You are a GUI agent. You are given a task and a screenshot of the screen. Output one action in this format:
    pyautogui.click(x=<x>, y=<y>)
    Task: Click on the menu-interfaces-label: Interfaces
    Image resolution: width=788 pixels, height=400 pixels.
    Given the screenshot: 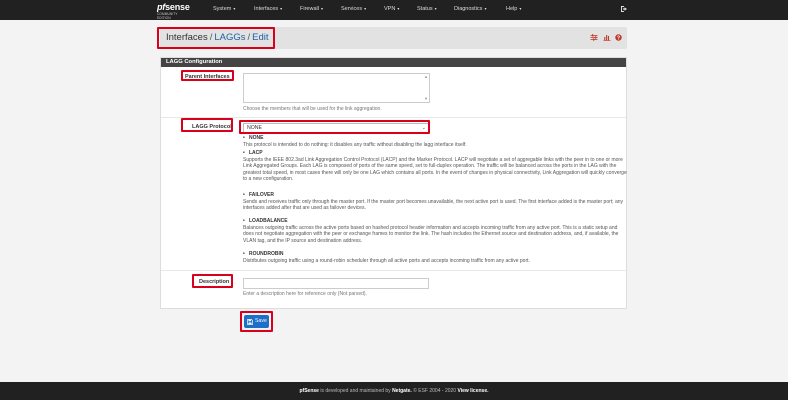 What is the action you would take?
    pyautogui.click(x=266, y=9)
    